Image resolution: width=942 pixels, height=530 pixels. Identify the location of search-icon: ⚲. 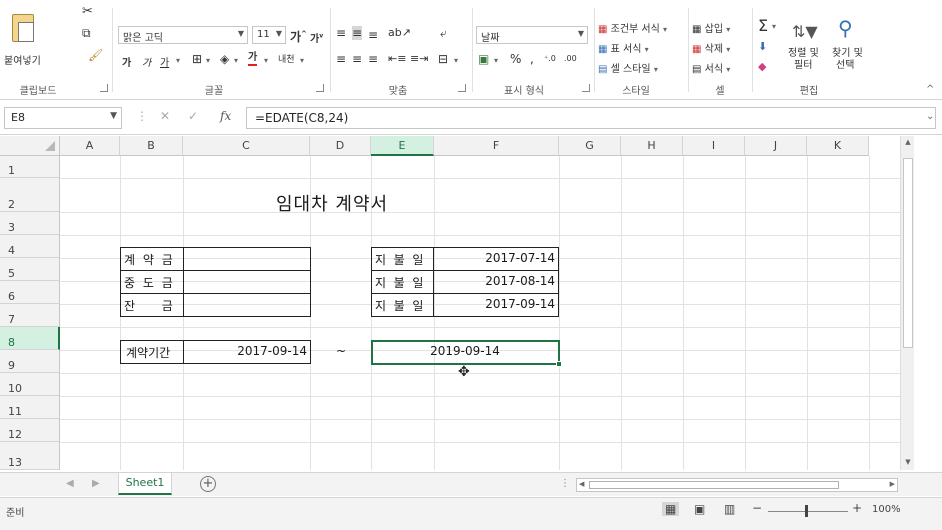
(845, 28).